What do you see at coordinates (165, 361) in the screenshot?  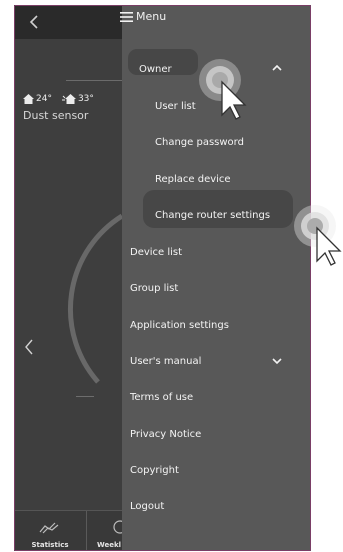 I see `menu-item-users-manual: User's manual` at bounding box center [165, 361].